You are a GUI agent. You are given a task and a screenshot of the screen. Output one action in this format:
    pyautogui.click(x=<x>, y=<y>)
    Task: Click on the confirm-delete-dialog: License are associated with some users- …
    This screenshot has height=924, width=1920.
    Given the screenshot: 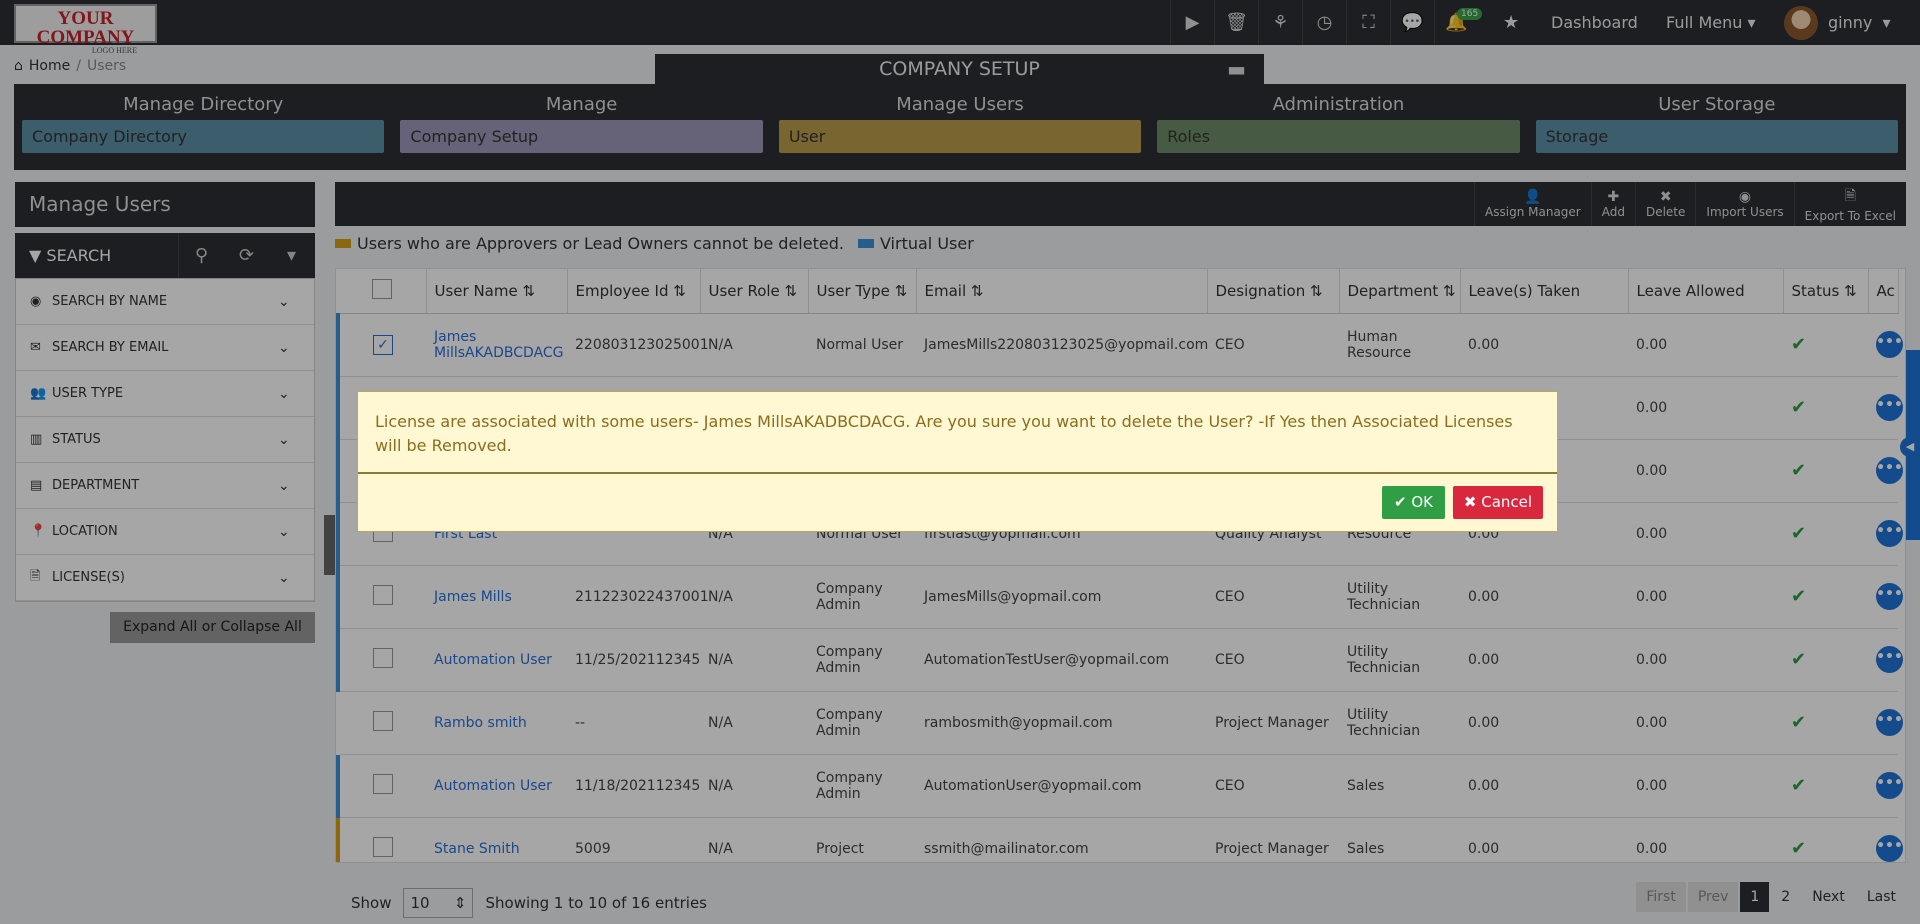 What is the action you would take?
    pyautogui.click(x=957, y=461)
    